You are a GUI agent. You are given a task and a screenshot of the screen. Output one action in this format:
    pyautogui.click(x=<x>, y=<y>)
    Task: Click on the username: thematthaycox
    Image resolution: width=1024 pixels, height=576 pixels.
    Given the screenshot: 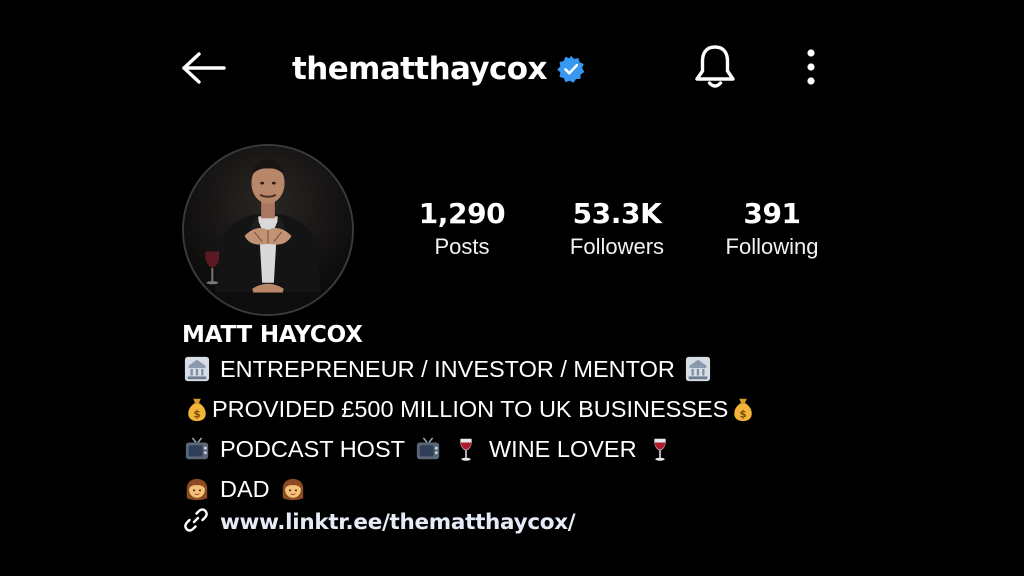 What is the action you would take?
    pyautogui.click(x=419, y=69)
    